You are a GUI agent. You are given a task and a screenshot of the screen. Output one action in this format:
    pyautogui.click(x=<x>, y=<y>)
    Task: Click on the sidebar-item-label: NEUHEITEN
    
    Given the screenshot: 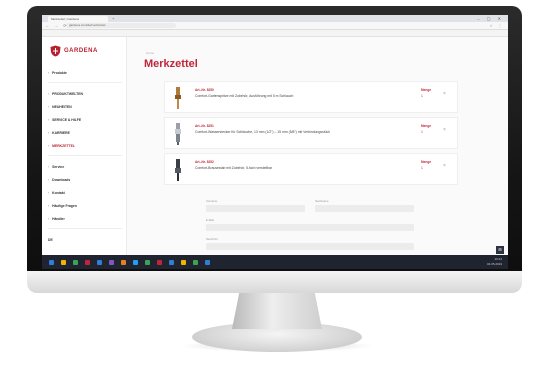 What is the action you would take?
    pyautogui.click(x=62, y=107)
    